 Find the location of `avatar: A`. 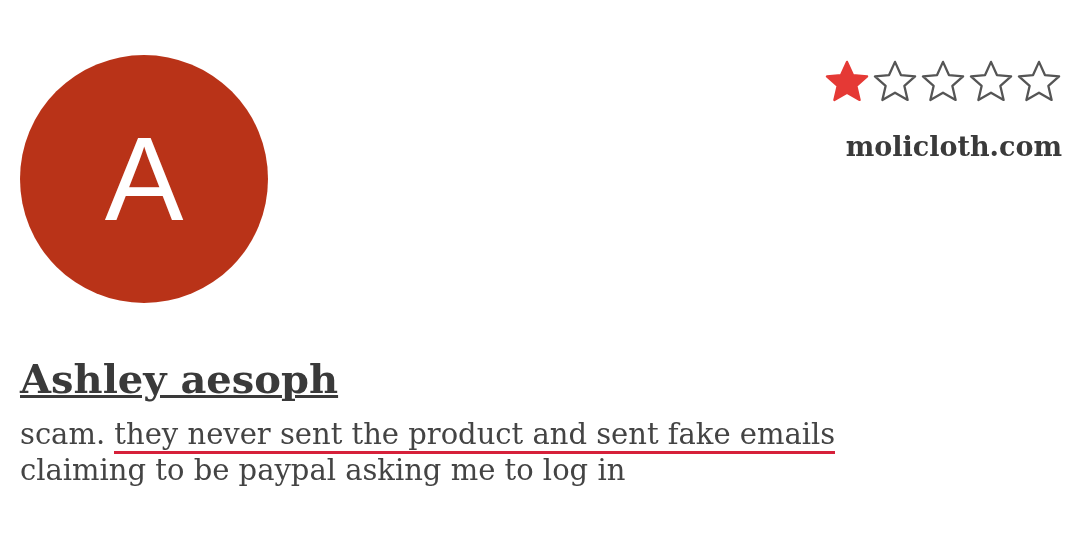

avatar: A is located at coordinates (144, 179).